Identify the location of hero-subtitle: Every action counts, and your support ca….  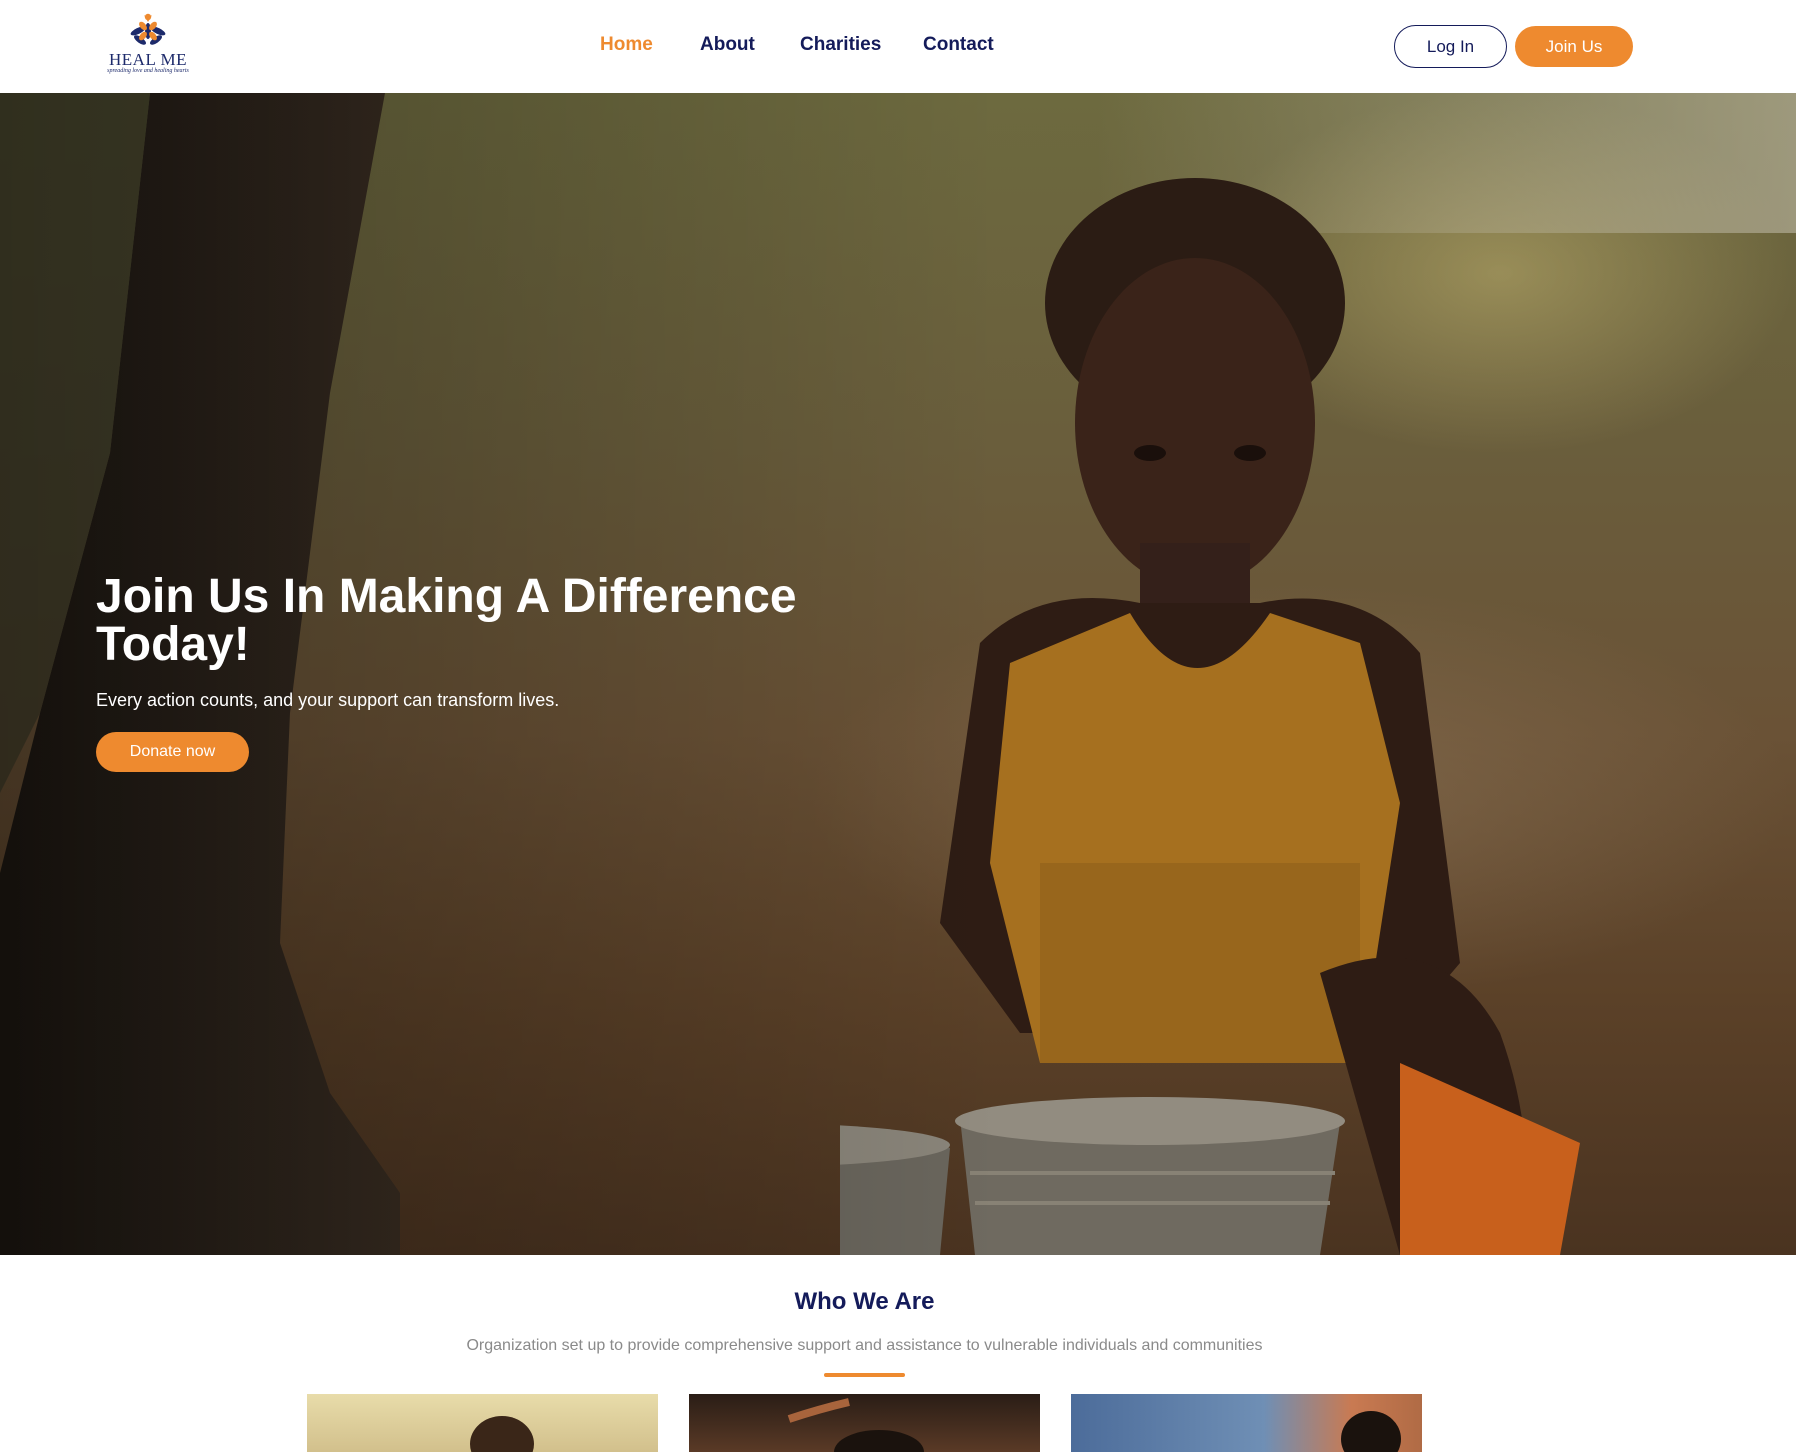
(328, 700).